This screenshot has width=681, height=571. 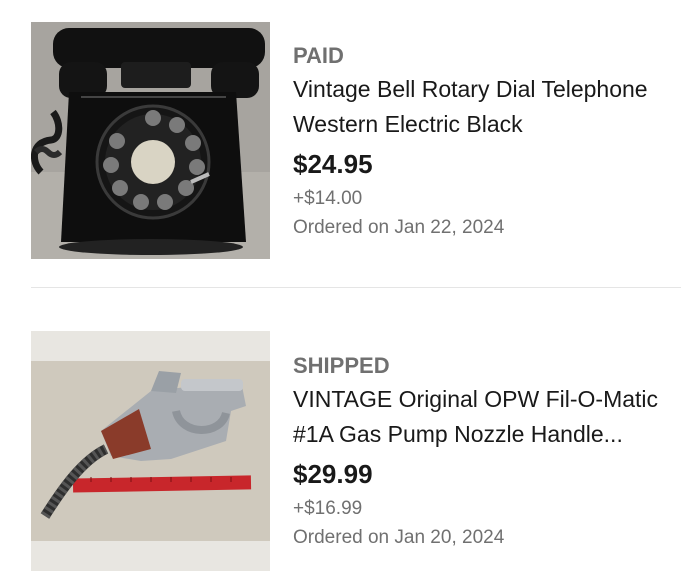 What do you see at coordinates (318, 55) in the screenshot?
I see `order-status: PAID` at bounding box center [318, 55].